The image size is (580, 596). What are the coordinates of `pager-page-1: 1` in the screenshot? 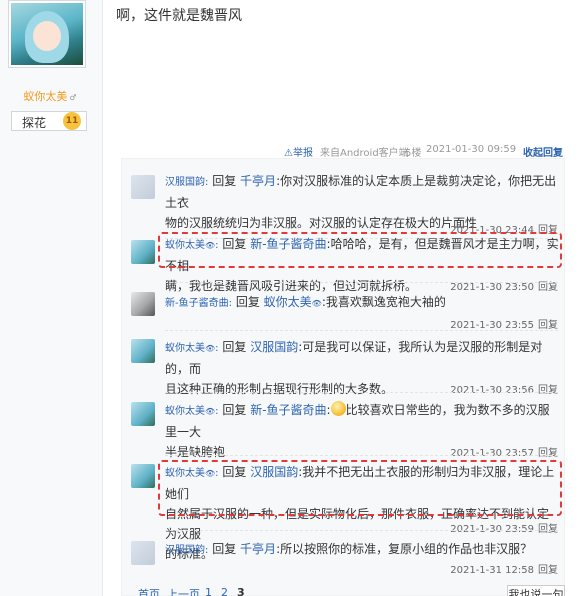 It's located at (208, 591).